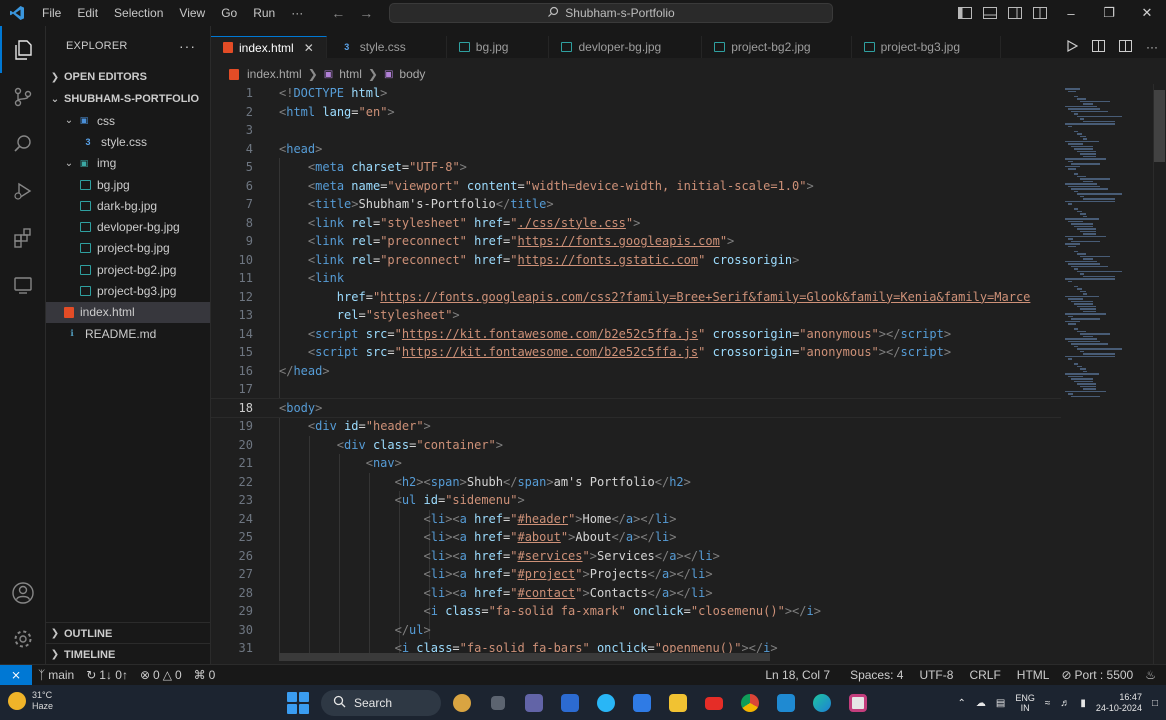  What do you see at coordinates (274, 74) in the screenshot?
I see `breadcrumb-file: index.html` at bounding box center [274, 74].